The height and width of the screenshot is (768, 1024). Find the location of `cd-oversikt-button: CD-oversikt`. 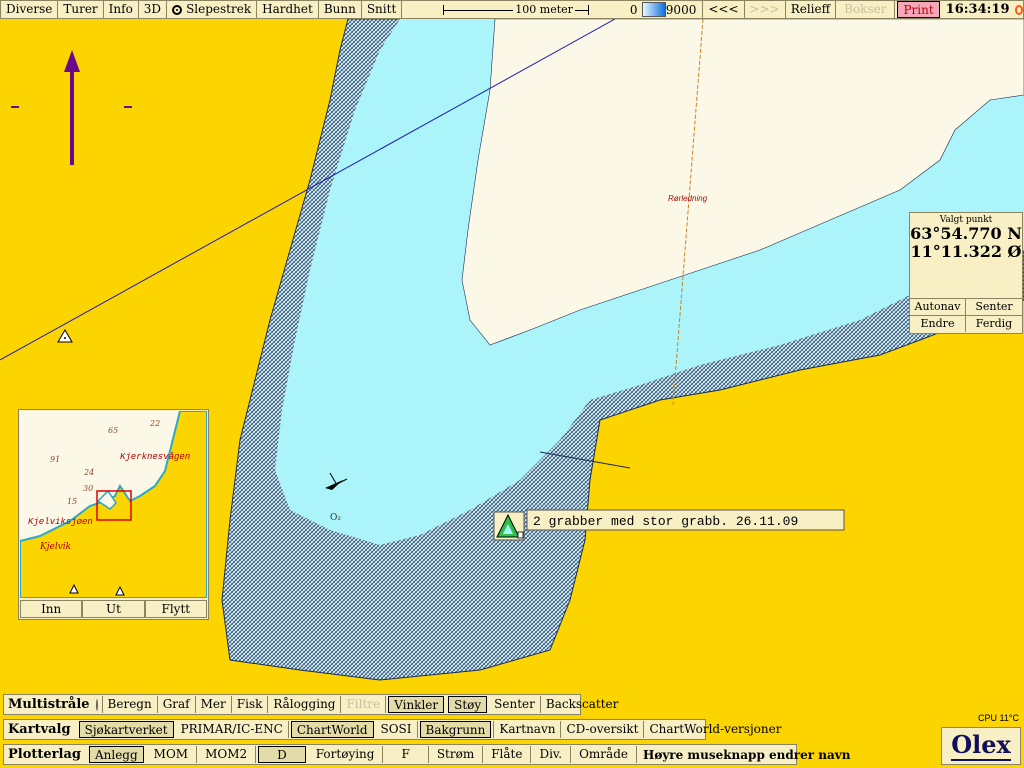

cd-oversikt-button: CD-oversikt is located at coordinates (603, 729).